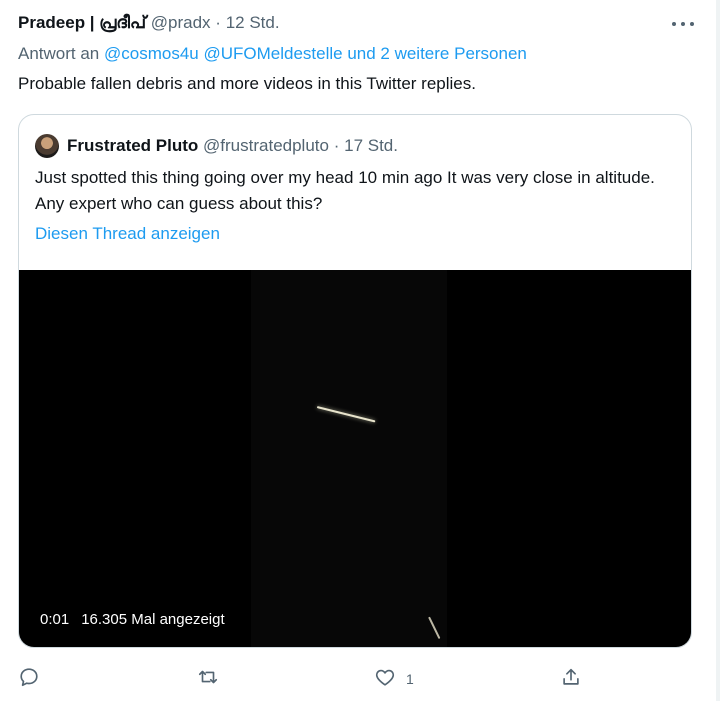  Describe the element at coordinates (718, 350) in the screenshot. I see `window-edge` at that location.